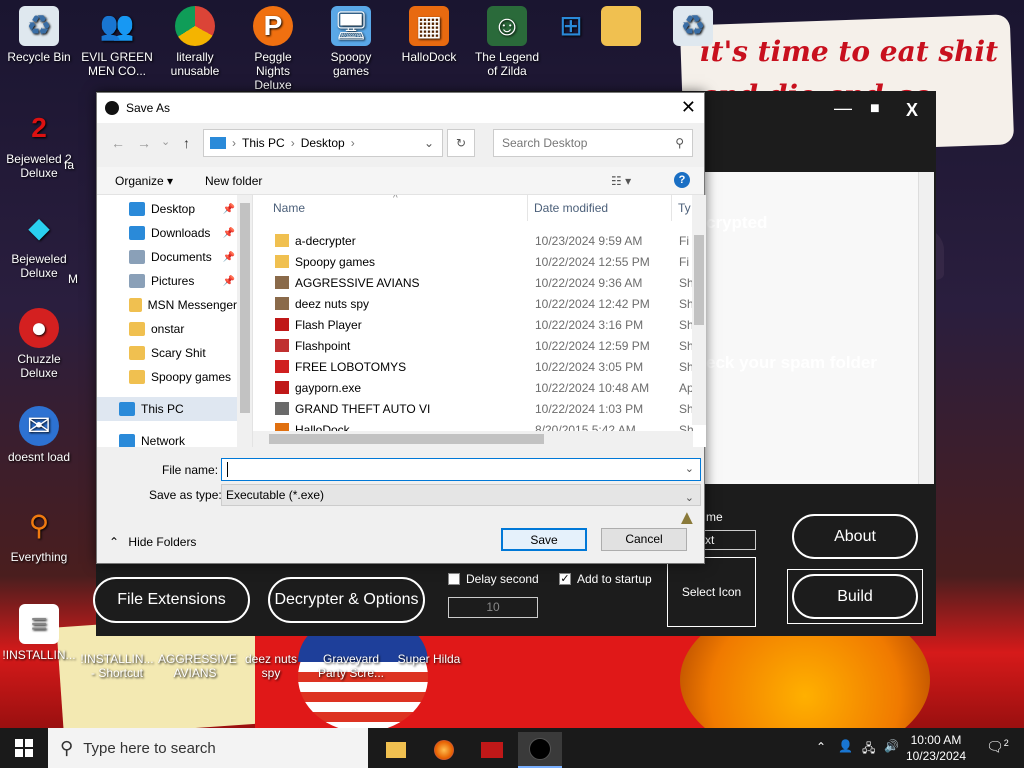 This screenshot has height=768, width=1024. I want to click on nav-item-scary-shit: Scary Shit, so click(167, 353).